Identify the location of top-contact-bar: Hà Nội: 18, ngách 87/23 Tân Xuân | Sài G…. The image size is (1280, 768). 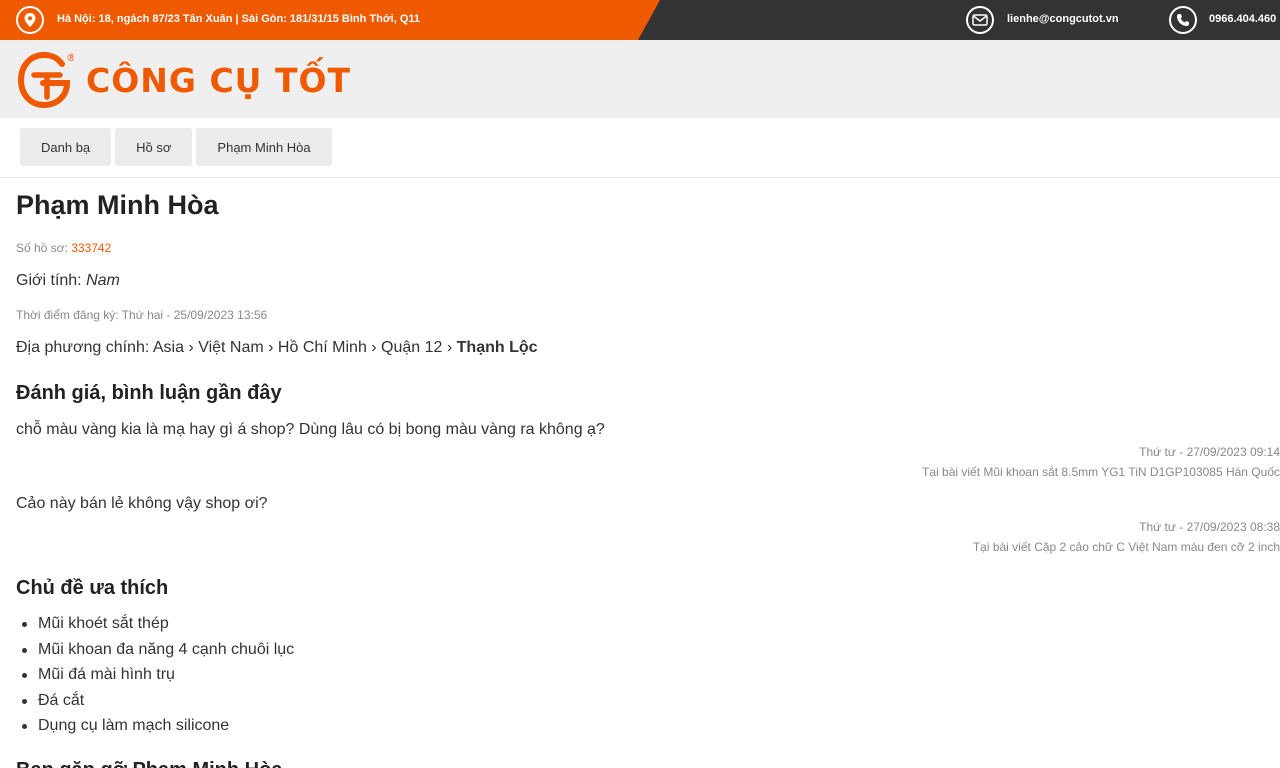
(640, 20).